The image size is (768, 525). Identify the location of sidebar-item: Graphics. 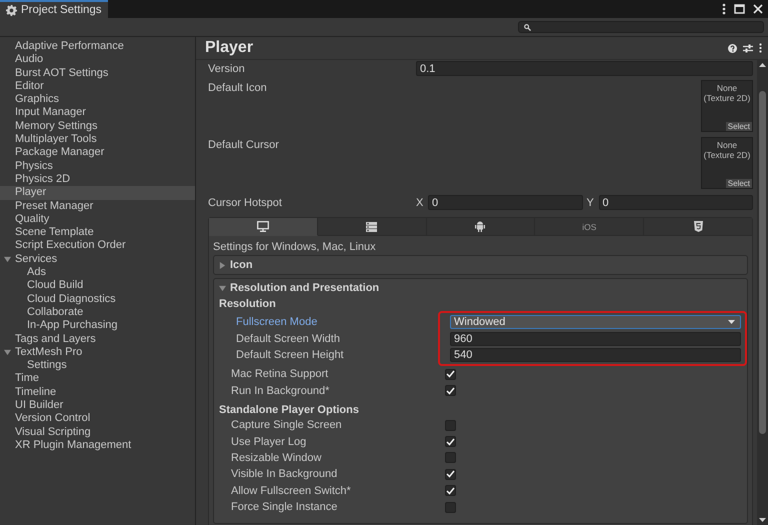
(97, 99).